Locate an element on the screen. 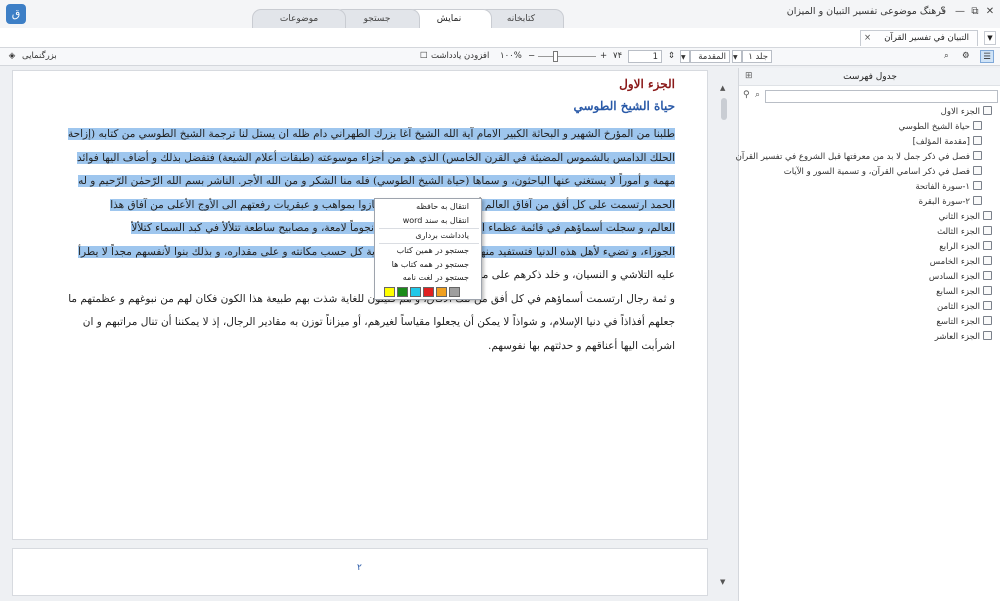 This screenshot has width=1000, height=601. menu-item-copy-to-clipboard: انتقال به حافظه is located at coordinates (428, 207).